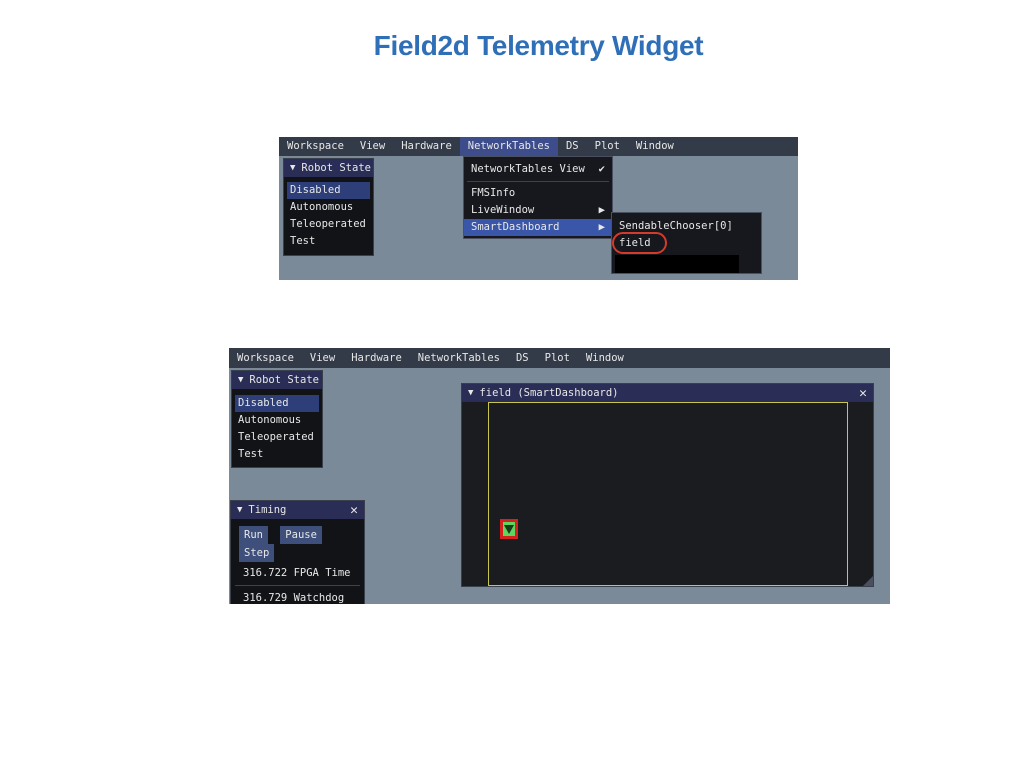 The width and height of the screenshot is (1024, 768). What do you see at coordinates (538, 45) in the screenshot?
I see `slide-title: Field2d Telemetry Widget` at bounding box center [538, 45].